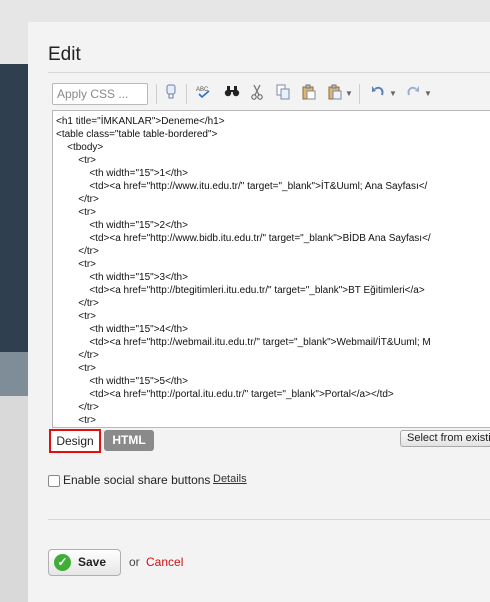 The width and height of the screenshot is (490, 602). Describe the element at coordinates (129, 440) in the screenshot. I see `html-mode-button: HTML` at that location.